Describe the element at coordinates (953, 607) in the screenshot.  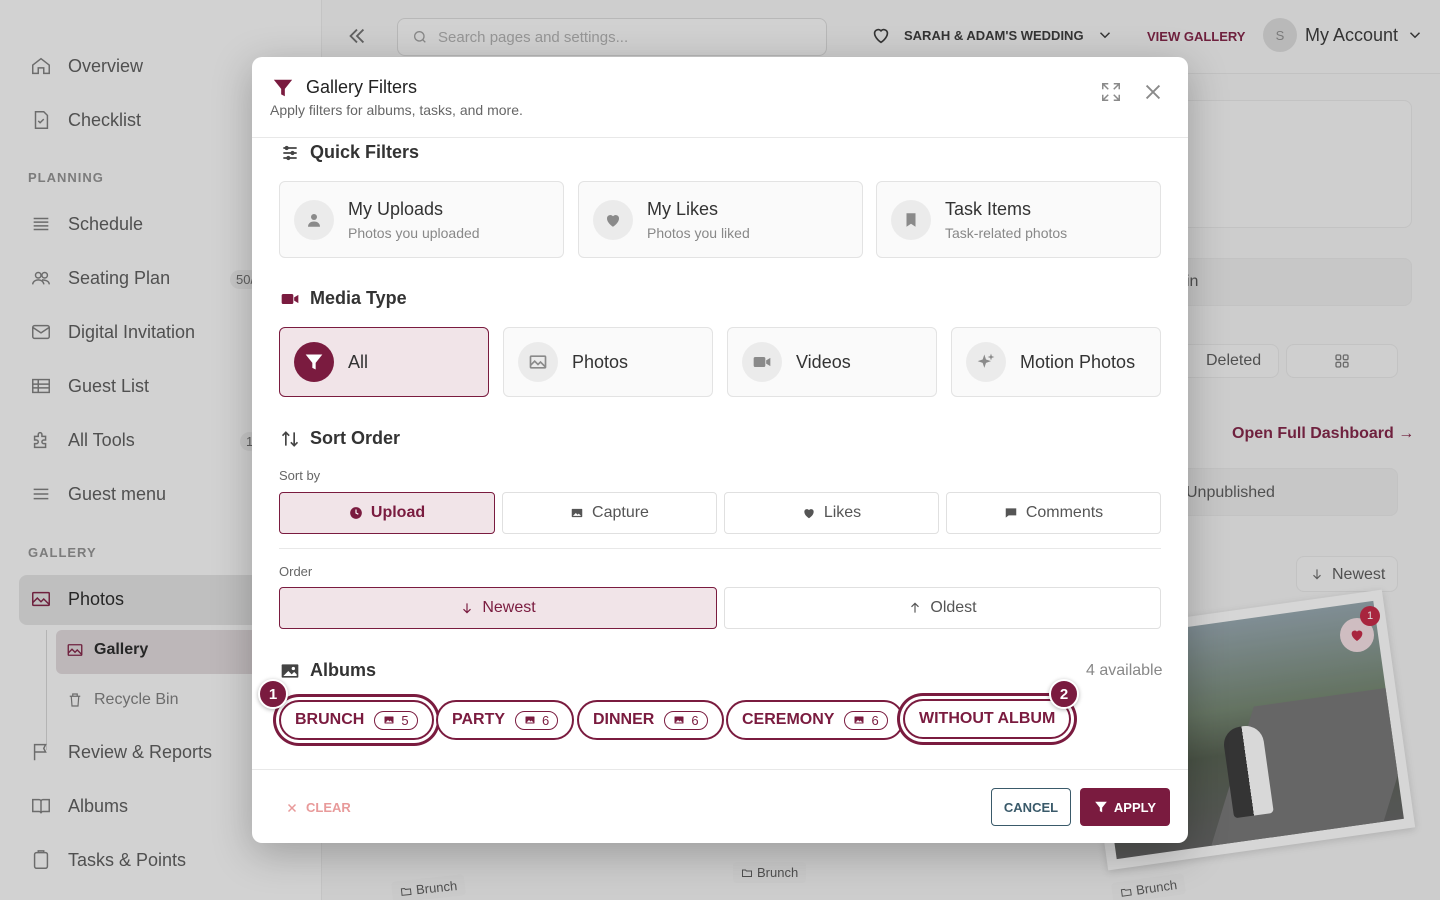
I see `order-label-text: Oldest` at that location.